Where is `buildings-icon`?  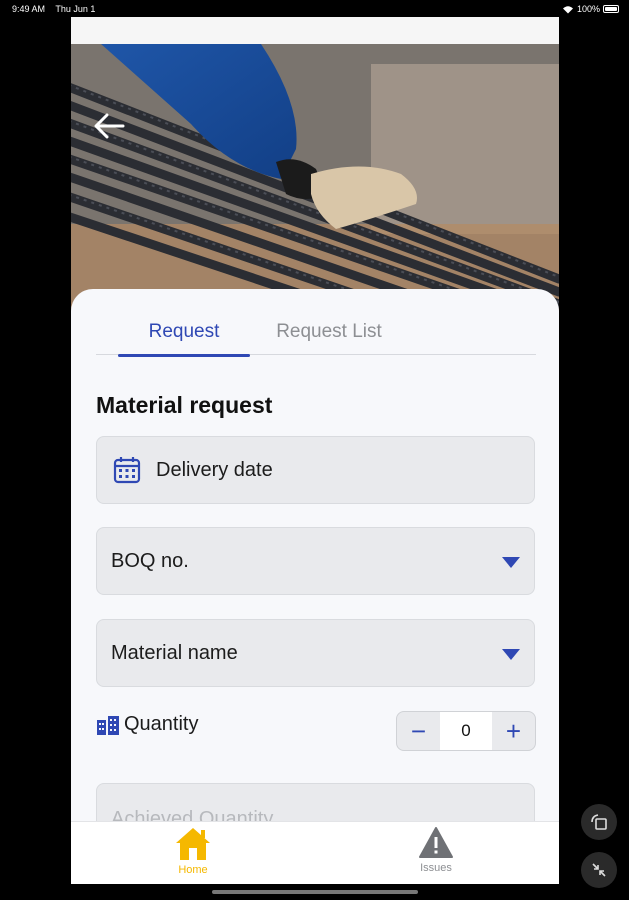 buildings-icon is located at coordinates (108, 725).